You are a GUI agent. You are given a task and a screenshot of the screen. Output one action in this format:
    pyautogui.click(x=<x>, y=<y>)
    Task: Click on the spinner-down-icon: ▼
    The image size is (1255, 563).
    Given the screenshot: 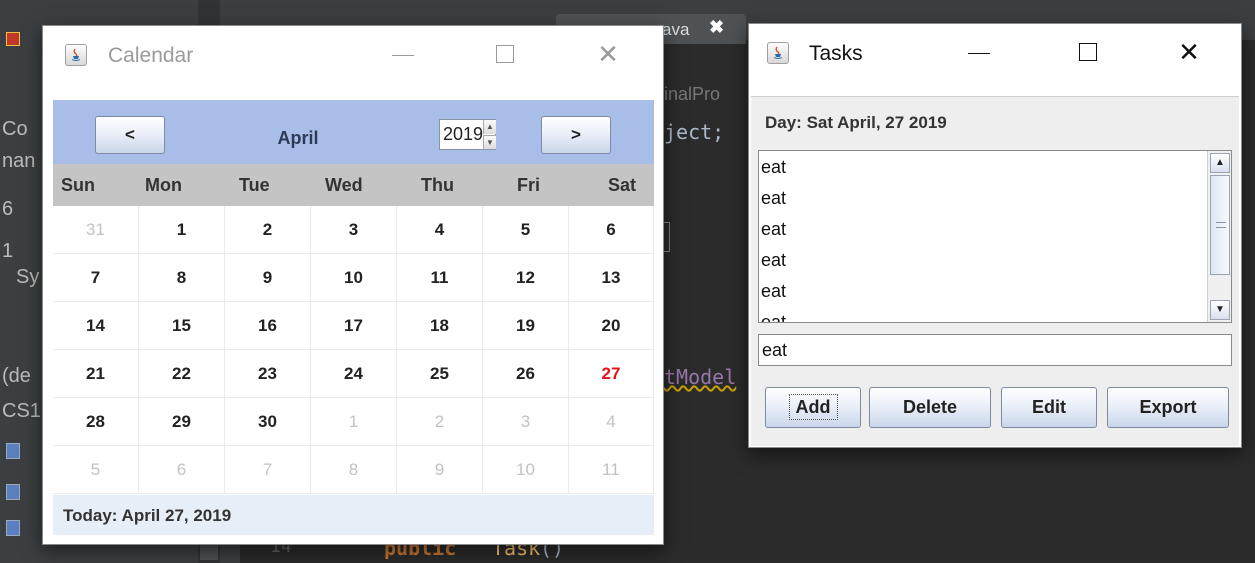 What is the action you would take?
    pyautogui.click(x=489, y=142)
    